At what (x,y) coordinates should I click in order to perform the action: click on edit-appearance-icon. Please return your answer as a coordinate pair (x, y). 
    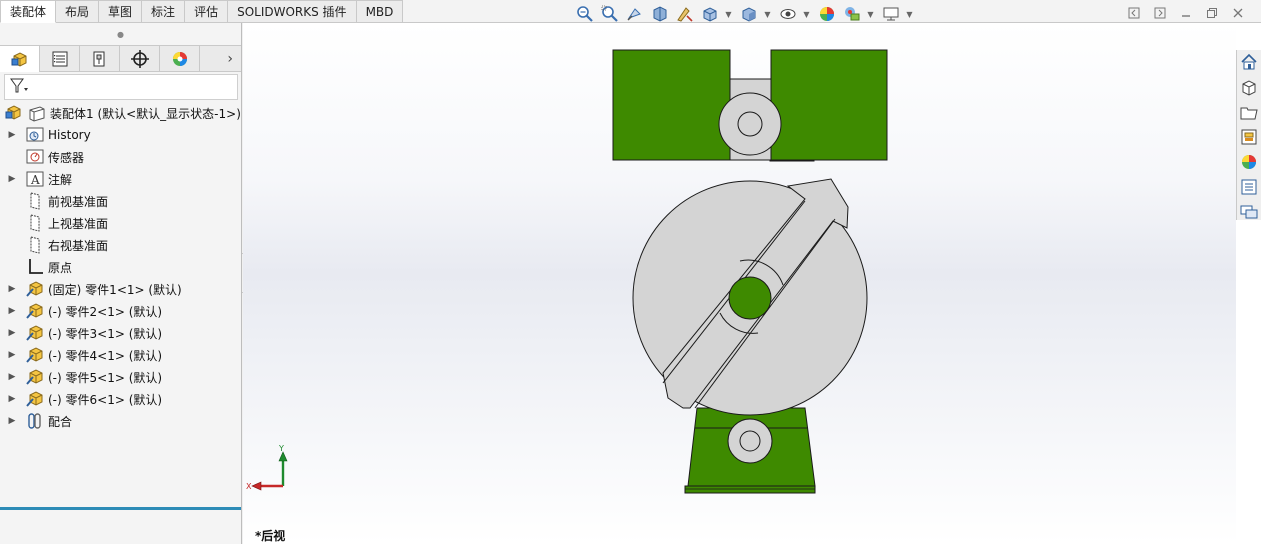
    Looking at the image, I should click on (827, 14).